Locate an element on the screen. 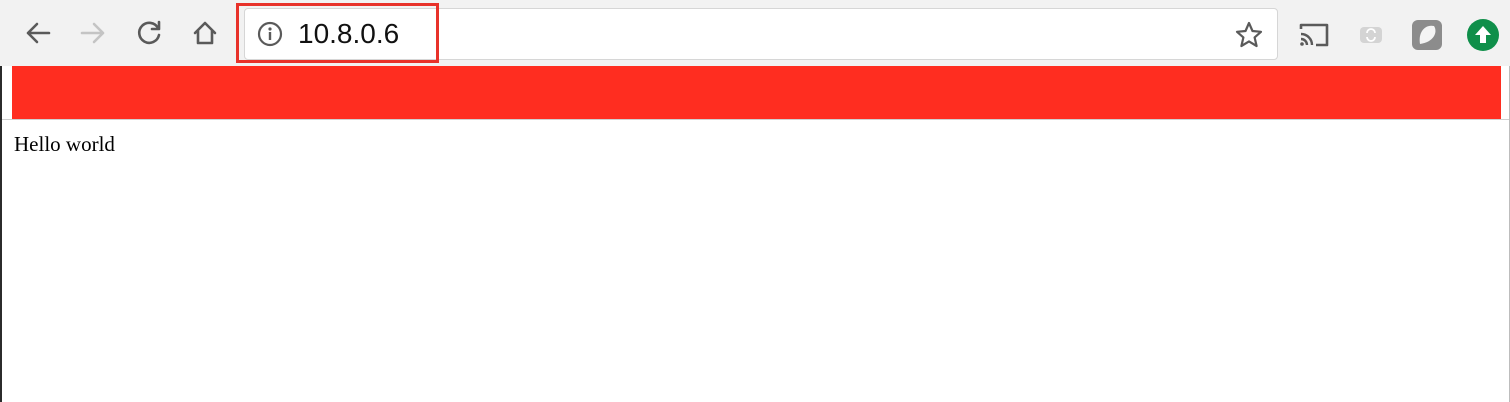  reload-button is located at coordinates (149, 33).